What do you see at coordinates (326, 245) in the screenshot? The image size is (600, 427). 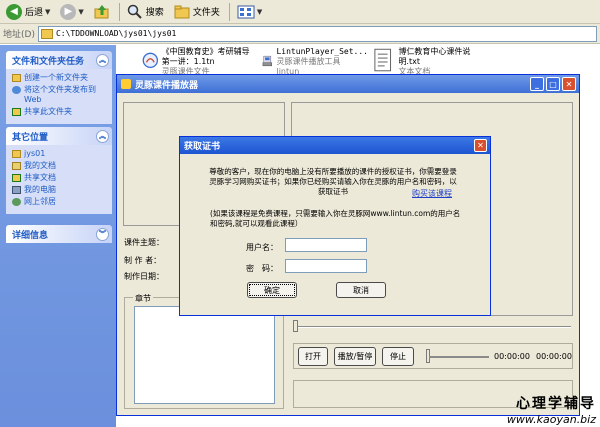 I see `username-input` at bounding box center [326, 245].